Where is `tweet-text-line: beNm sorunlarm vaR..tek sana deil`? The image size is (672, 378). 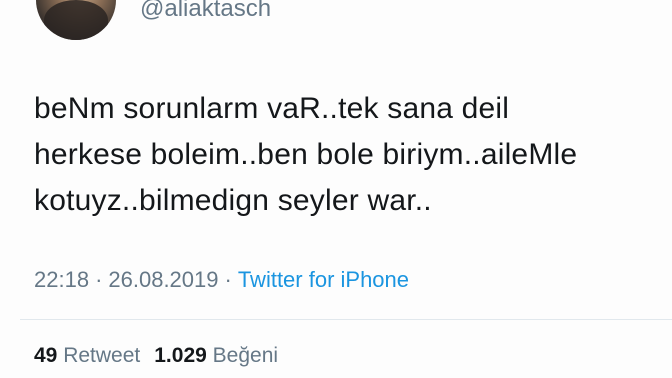
tweet-text-line: beNm sorunlarm vaR..tek sana deil is located at coordinates (272, 108).